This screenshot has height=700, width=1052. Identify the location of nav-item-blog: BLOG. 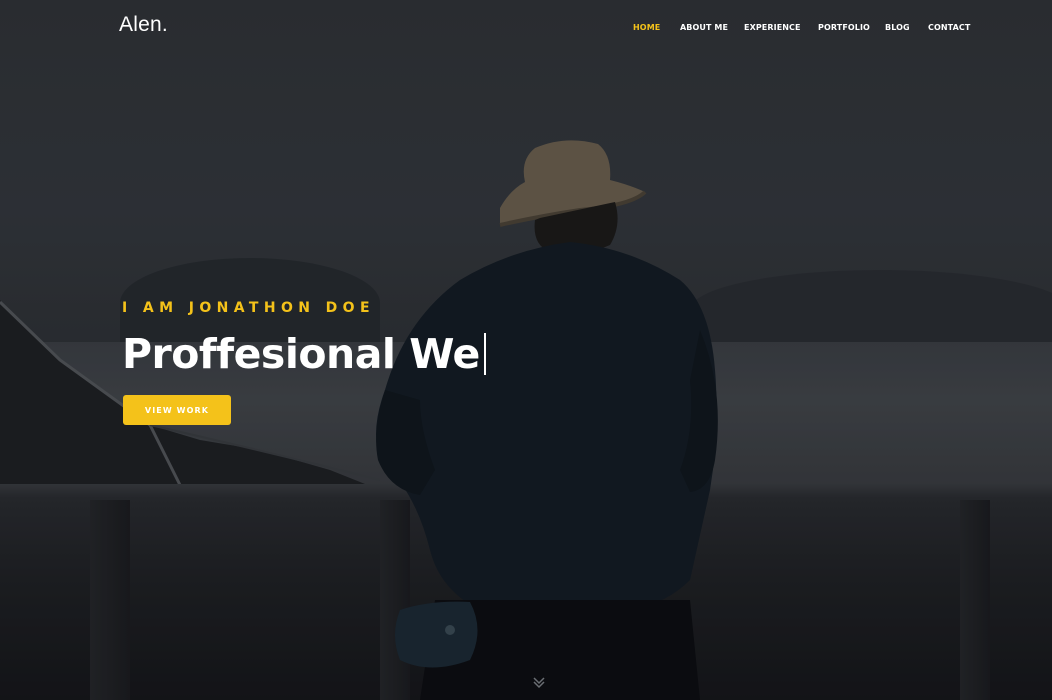
(897, 27).